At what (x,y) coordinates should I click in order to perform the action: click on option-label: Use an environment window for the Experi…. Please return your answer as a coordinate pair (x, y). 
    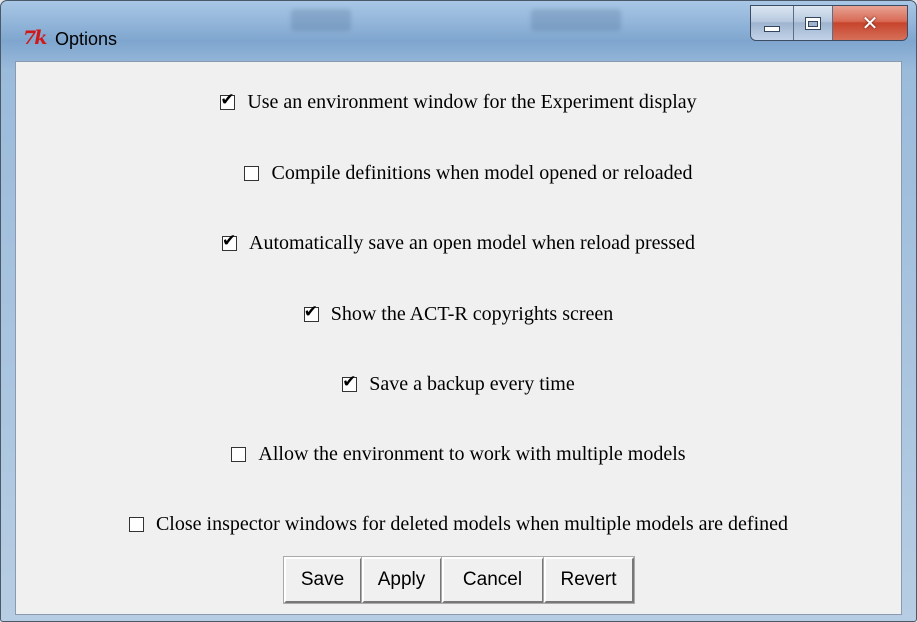
    Looking at the image, I should click on (472, 102).